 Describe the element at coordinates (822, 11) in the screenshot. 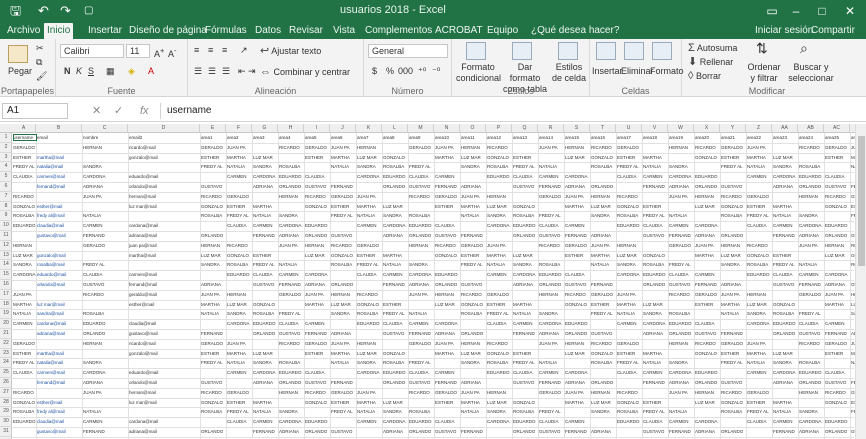

I see `maximize-icon: □` at that location.